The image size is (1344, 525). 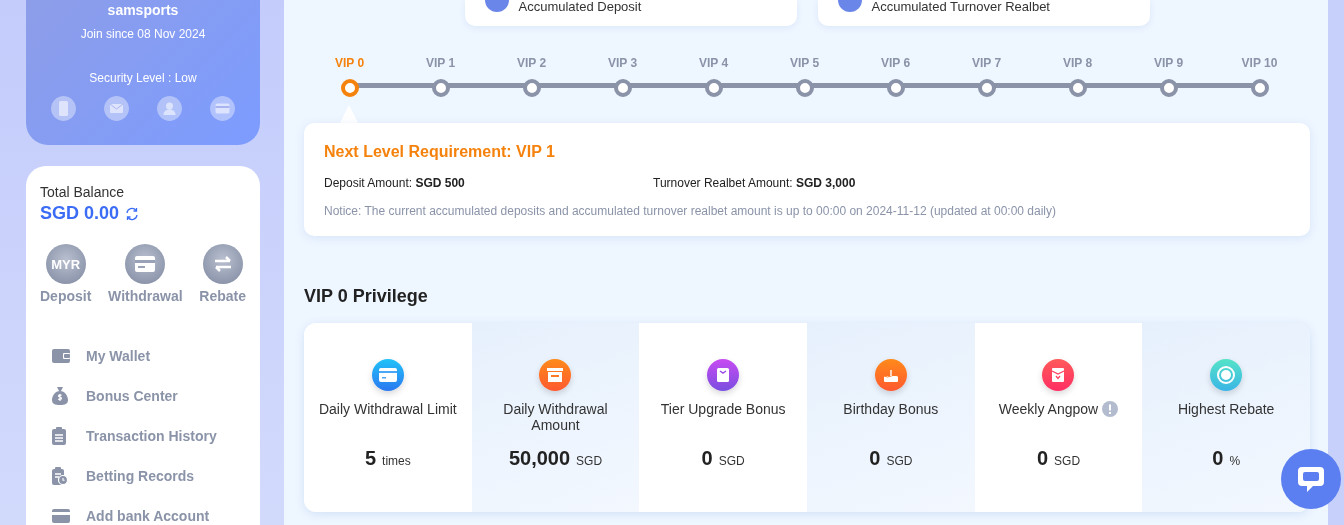 I want to click on user-icon, so click(x=169, y=108).